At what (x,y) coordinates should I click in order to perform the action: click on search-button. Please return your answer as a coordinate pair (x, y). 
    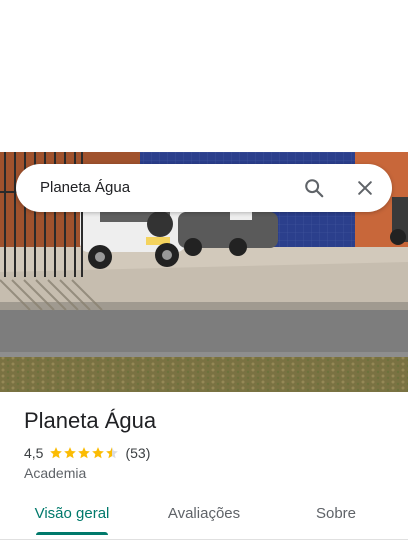
    Looking at the image, I should click on (314, 188).